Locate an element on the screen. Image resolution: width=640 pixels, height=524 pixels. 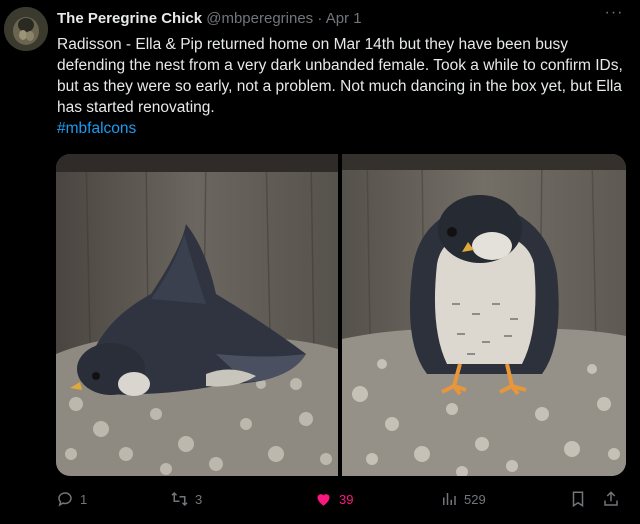
views-count: 529 is located at coordinates (475, 499).